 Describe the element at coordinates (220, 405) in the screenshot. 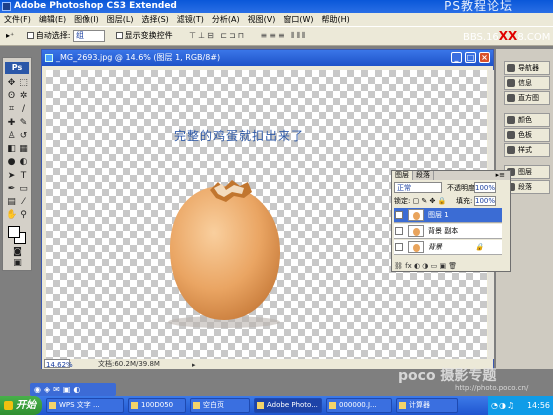

I see `taskbar-item-blank-page: 空白页` at that location.